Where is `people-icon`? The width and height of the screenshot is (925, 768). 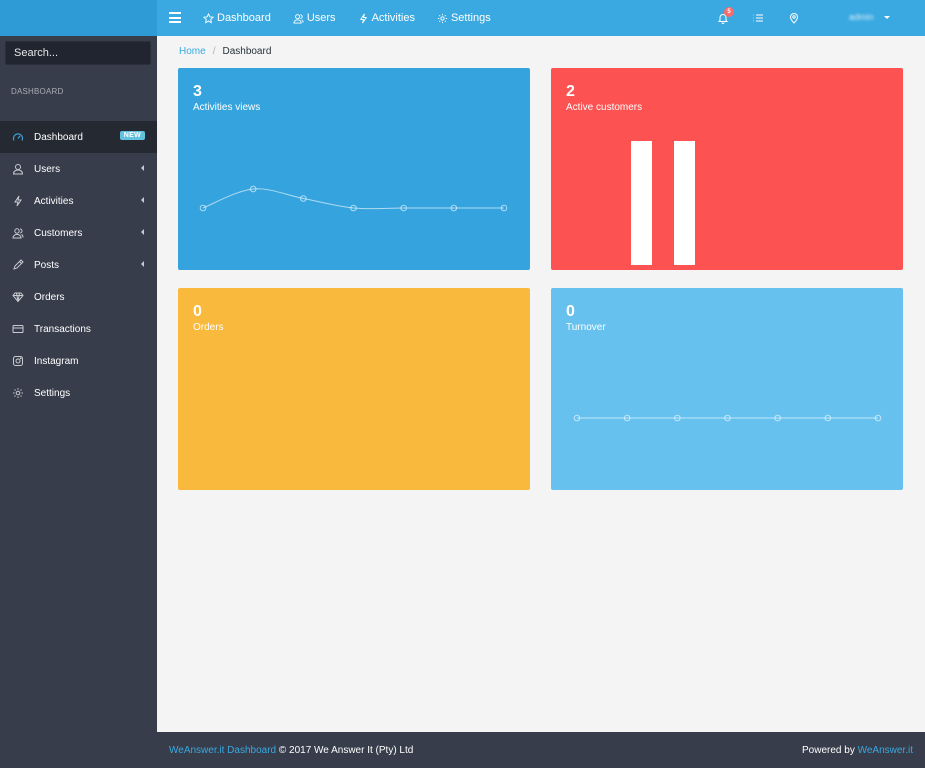 people-icon is located at coordinates (18, 233).